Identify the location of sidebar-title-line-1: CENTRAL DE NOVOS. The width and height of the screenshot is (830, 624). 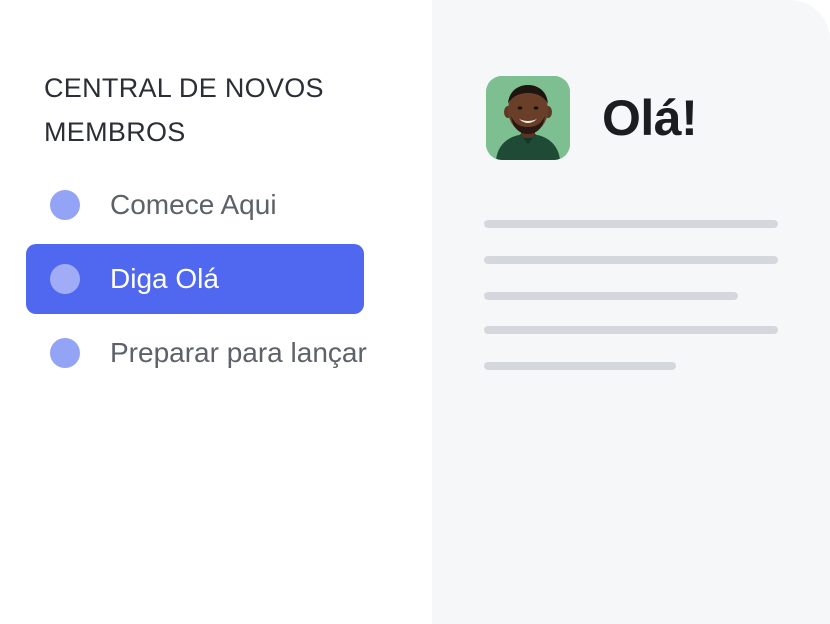
(184, 88).